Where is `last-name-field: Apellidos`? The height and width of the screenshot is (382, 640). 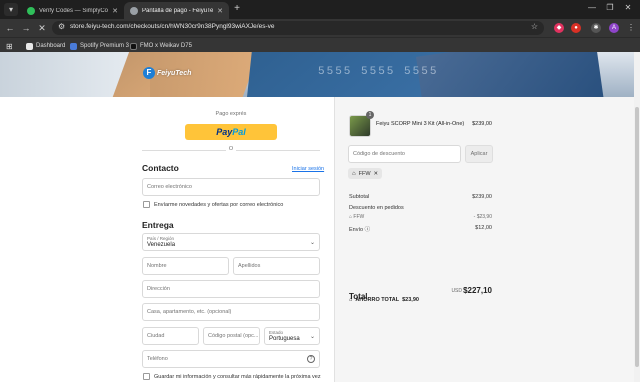
last-name-field: Apellidos is located at coordinates (276, 266).